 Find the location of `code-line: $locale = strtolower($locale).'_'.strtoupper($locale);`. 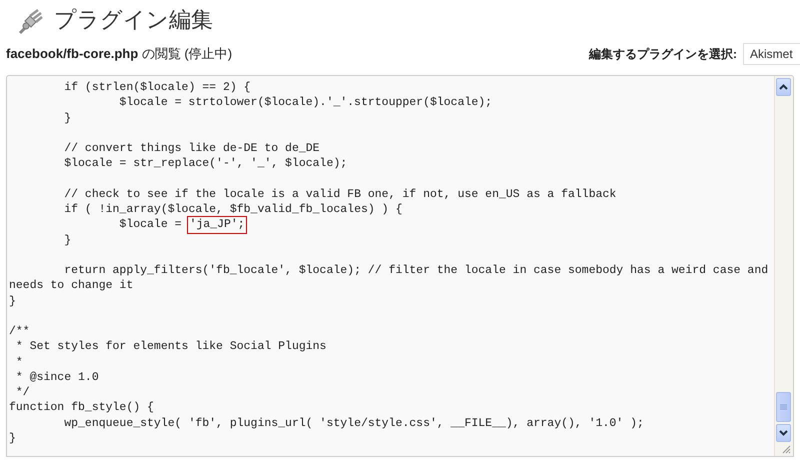

code-line: $locale = strtolower($locale).'_'.strtoupper($locale); is located at coordinates (306, 102).